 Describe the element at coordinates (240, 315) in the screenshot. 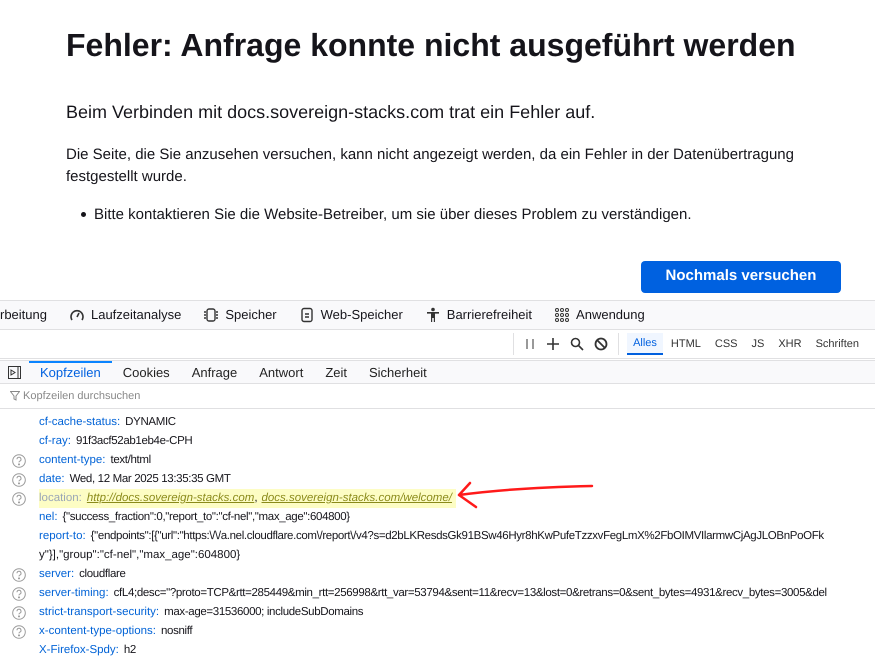

I see `devtools-tab: Speicher` at that location.